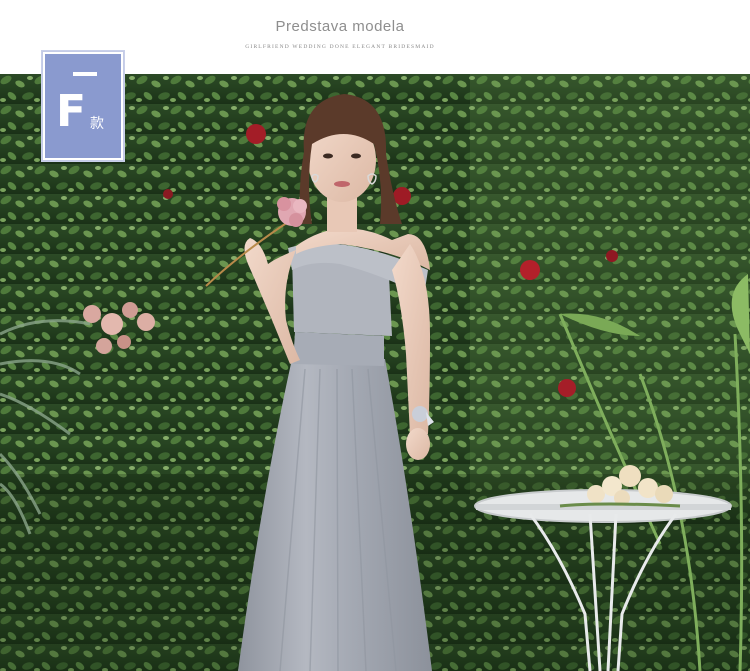  Describe the element at coordinates (97, 124) in the screenshot. I see `badge-suffix: 款` at that location.